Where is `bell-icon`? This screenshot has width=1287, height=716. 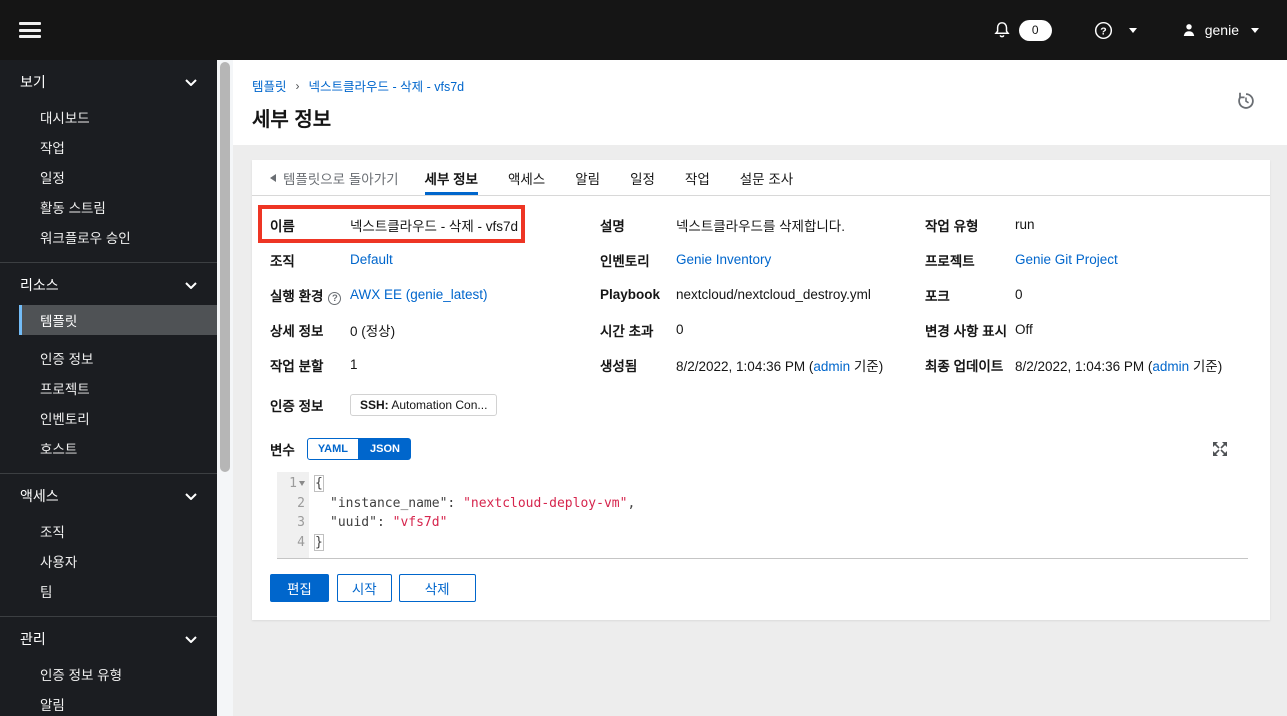
bell-icon is located at coordinates (1002, 30).